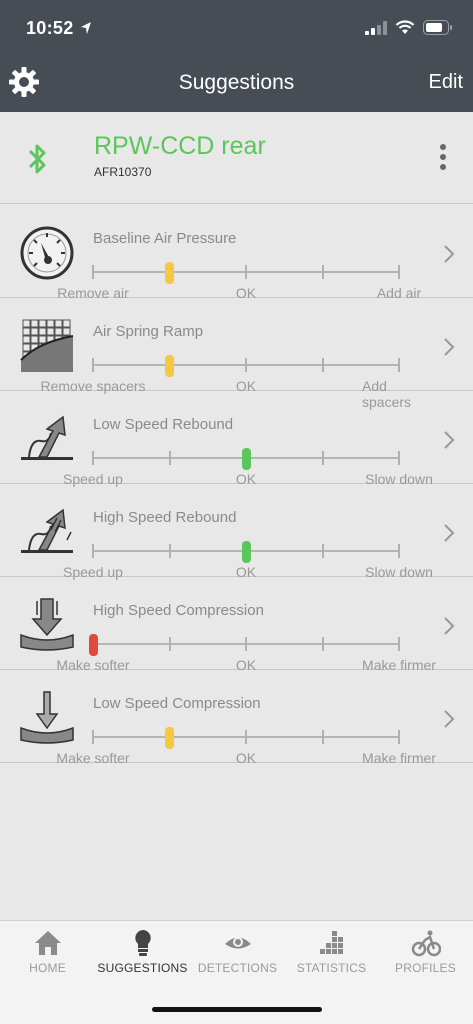  What do you see at coordinates (246, 758) in the screenshot?
I see `scale-mid-label: OK` at bounding box center [246, 758].